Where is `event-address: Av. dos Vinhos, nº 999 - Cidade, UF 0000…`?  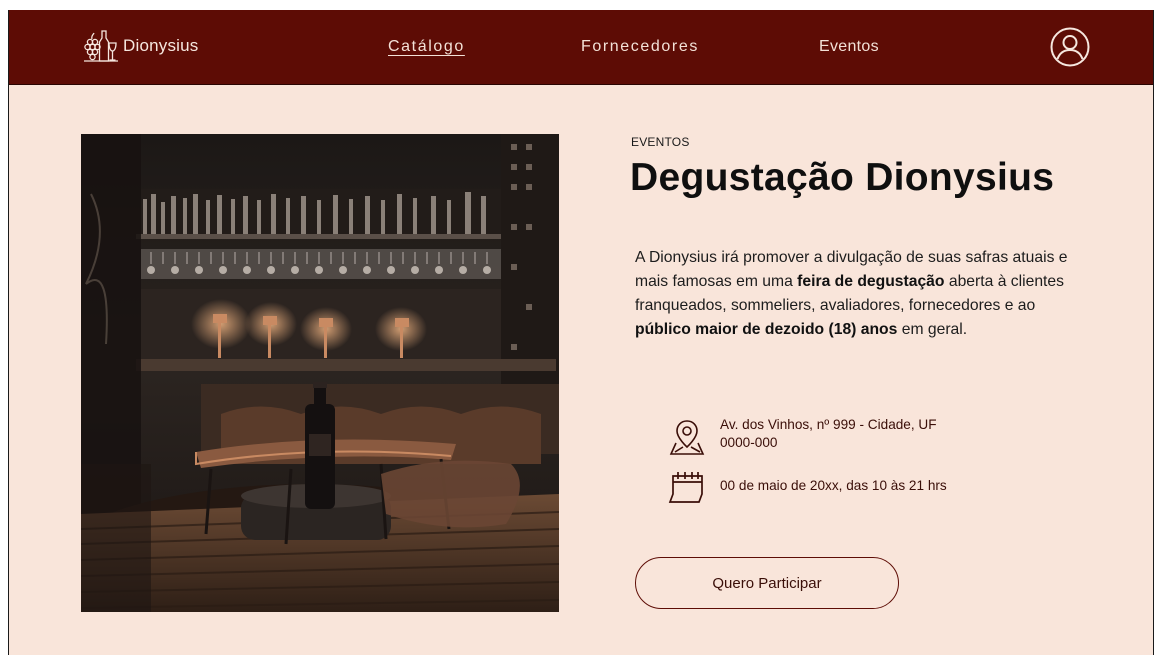
event-address: Av. dos Vinhos, nº 999 - Cidade, UF 0000… is located at coordinates (802, 436).